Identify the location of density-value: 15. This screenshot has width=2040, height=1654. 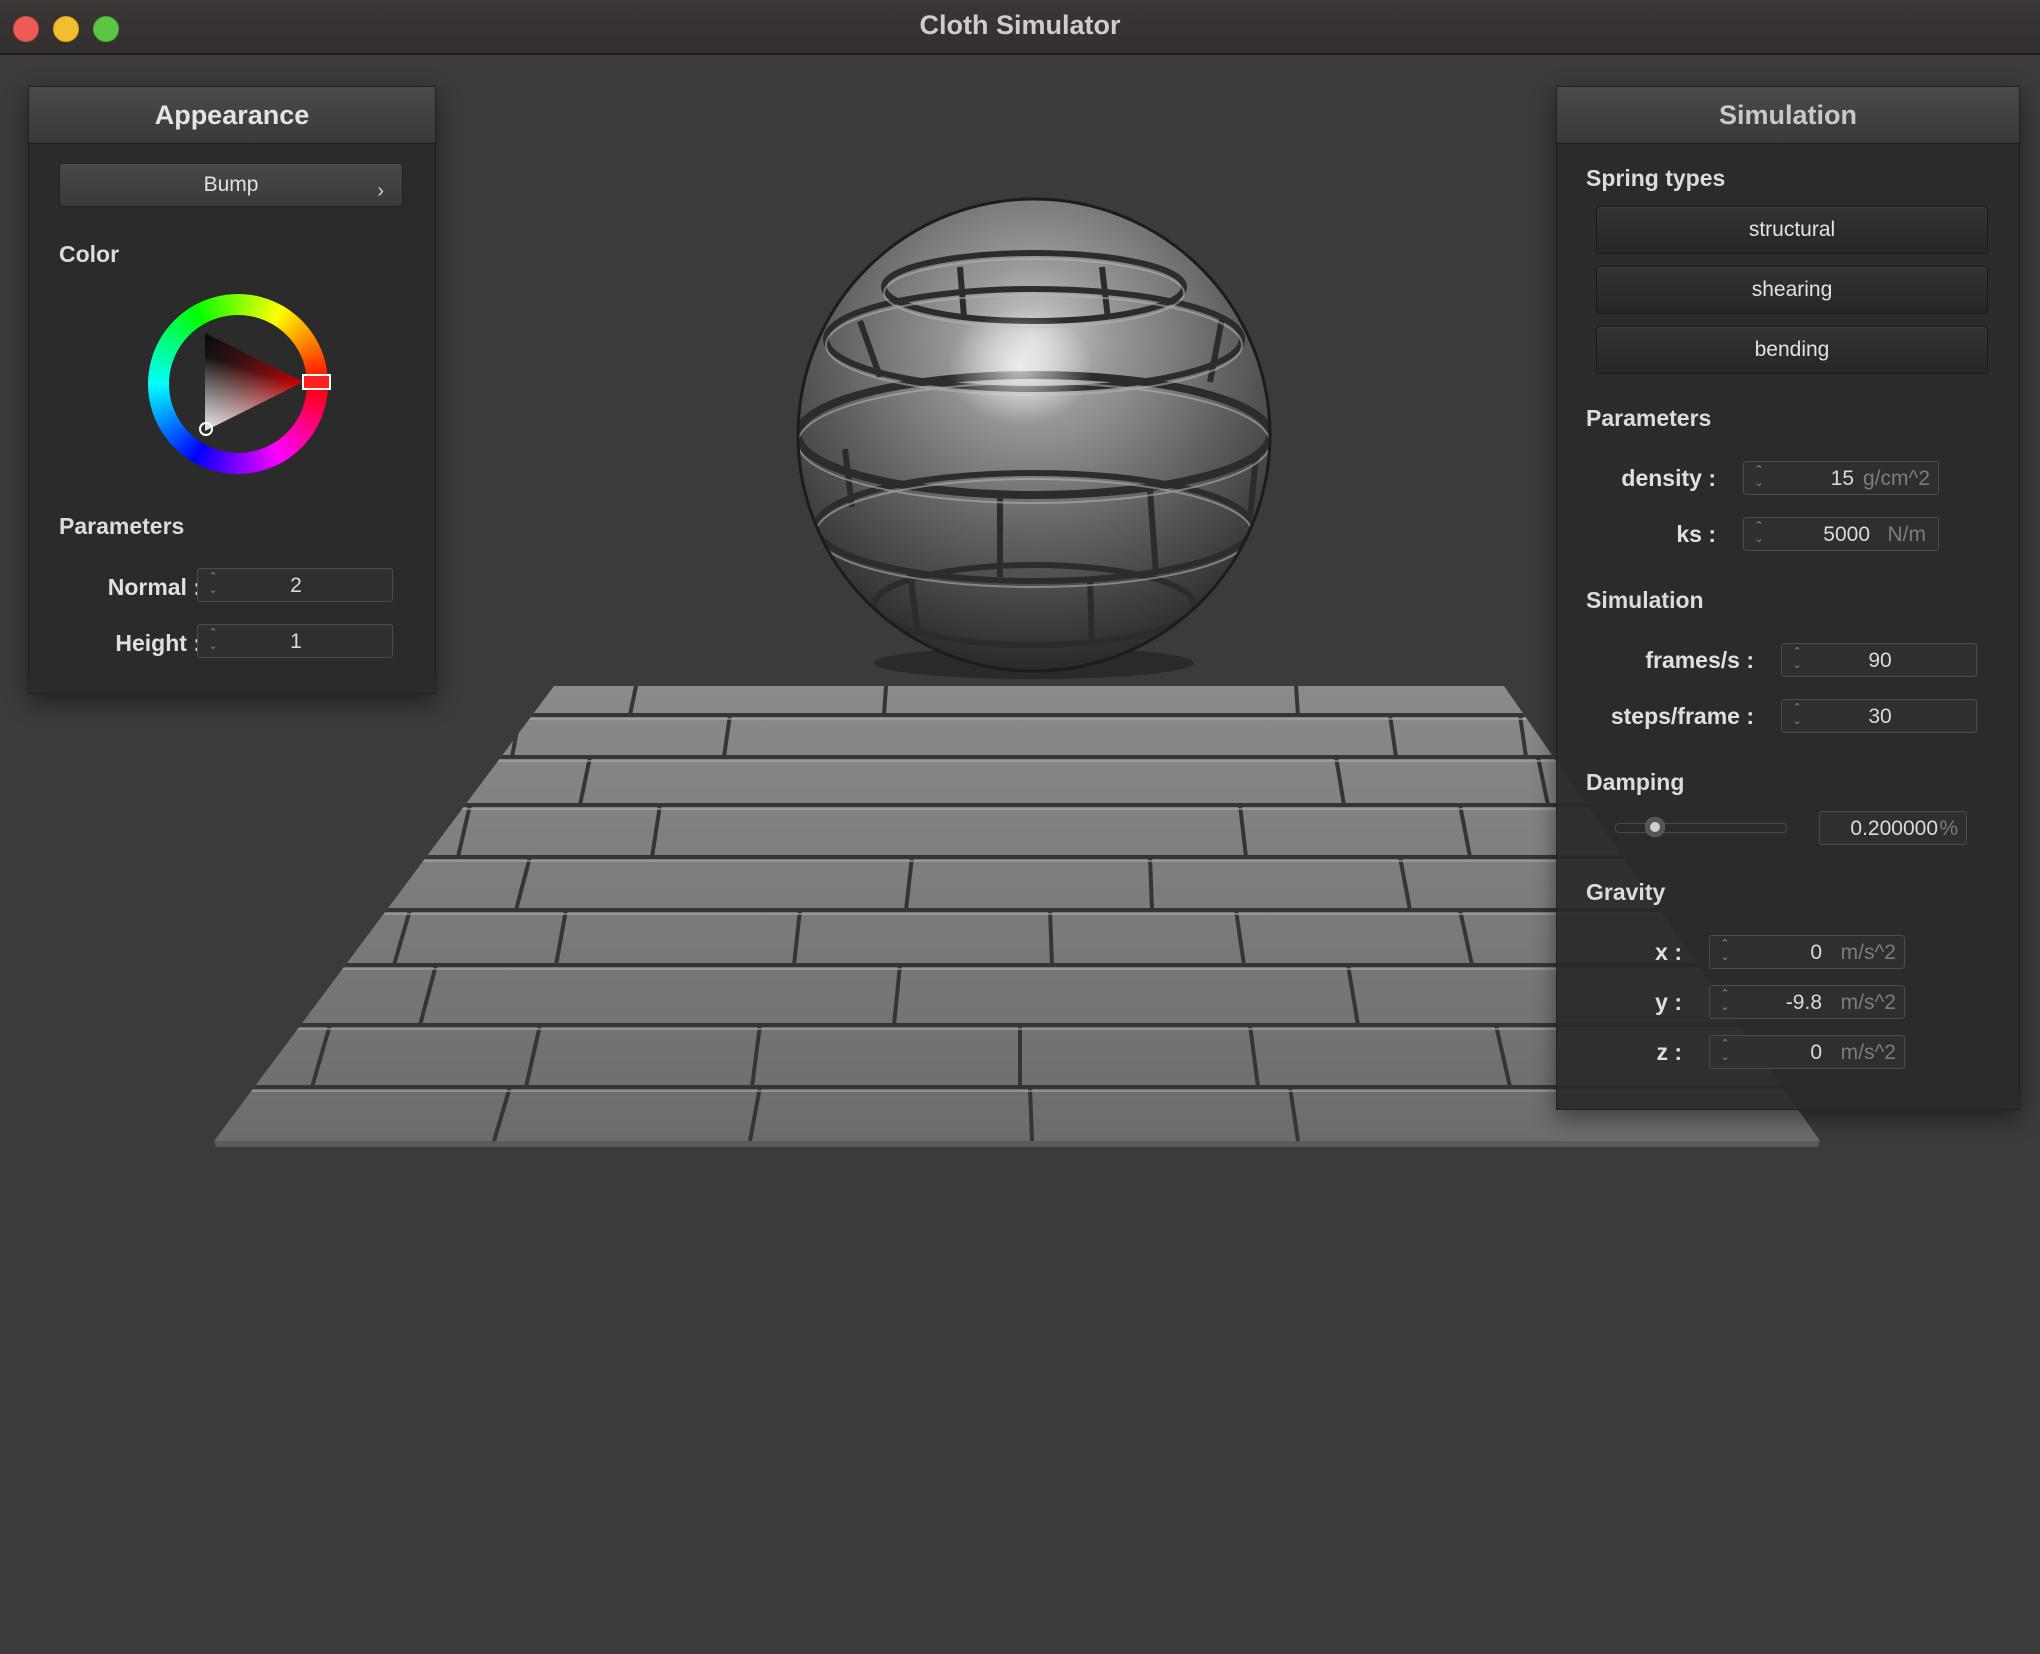
(1842, 478).